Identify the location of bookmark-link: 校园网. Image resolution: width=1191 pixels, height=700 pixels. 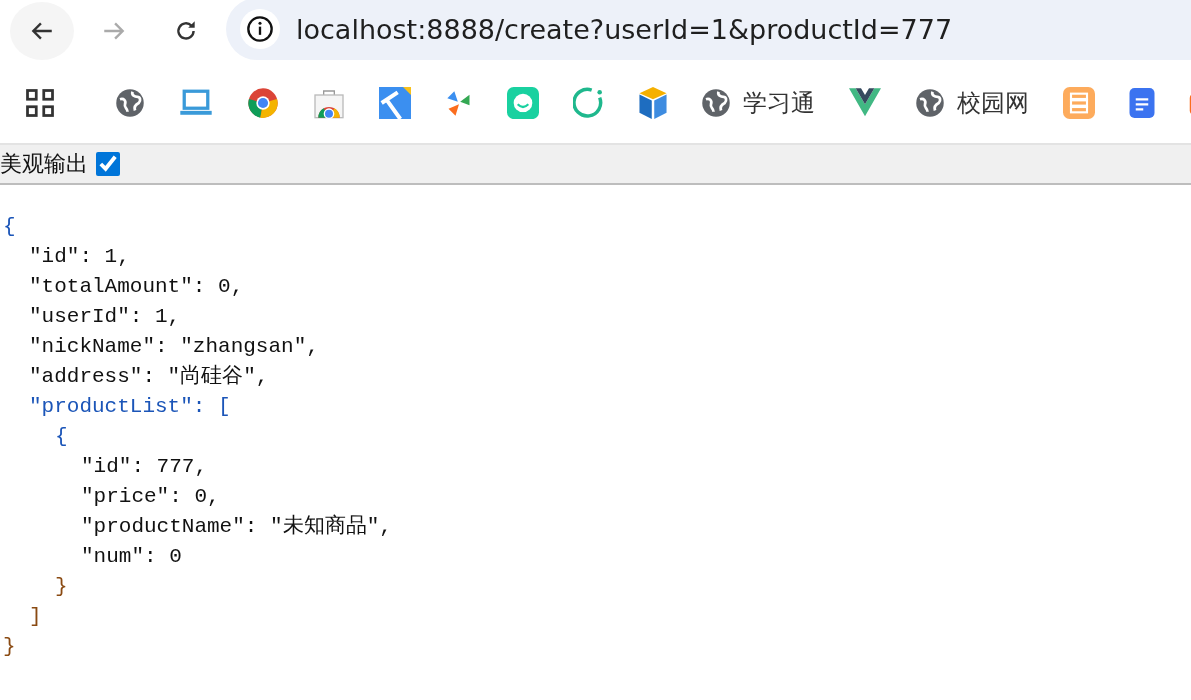
(993, 102).